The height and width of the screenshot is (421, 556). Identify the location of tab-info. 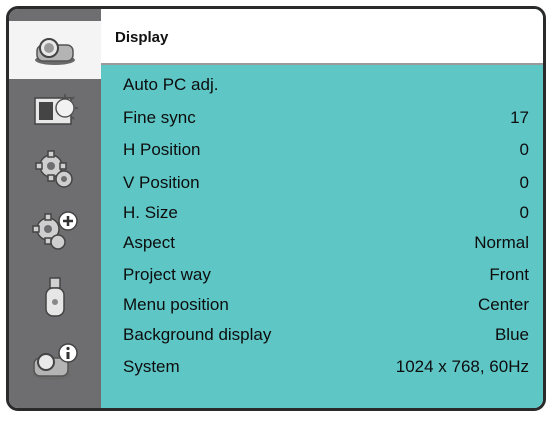
(55, 362).